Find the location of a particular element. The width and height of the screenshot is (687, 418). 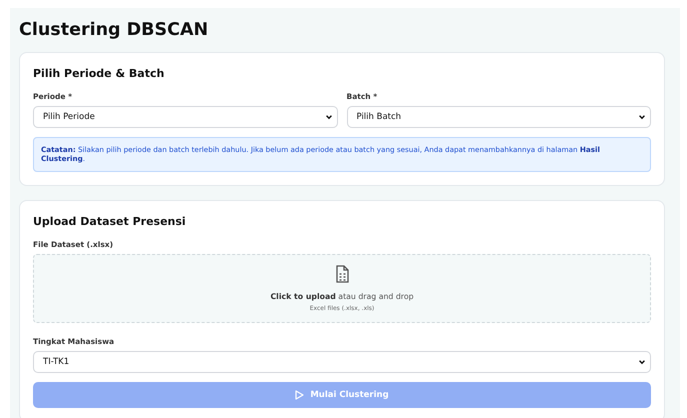

dropdown-field: TI-TK1 is located at coordinates (342, 361).